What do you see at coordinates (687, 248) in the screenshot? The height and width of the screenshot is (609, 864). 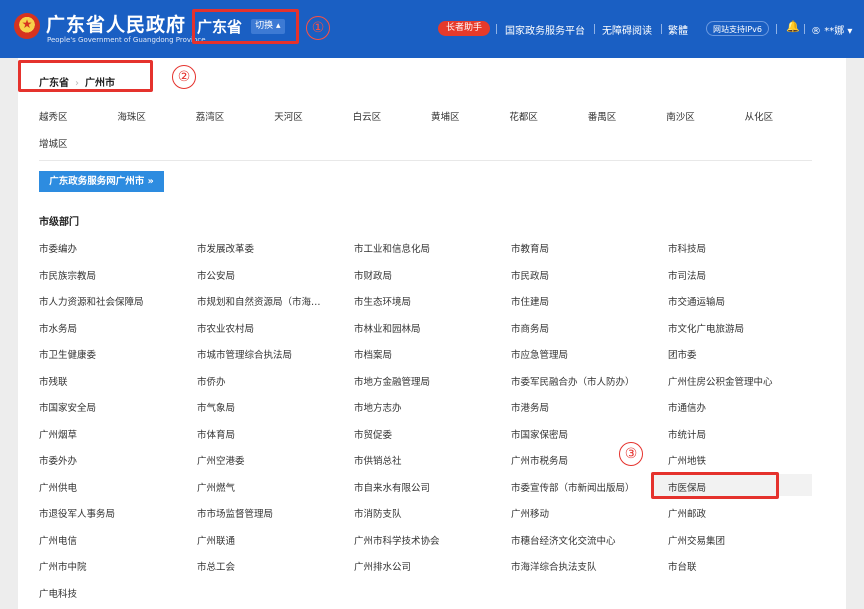 I see `department-link: 市科技局` at bounding box center [687, 248].